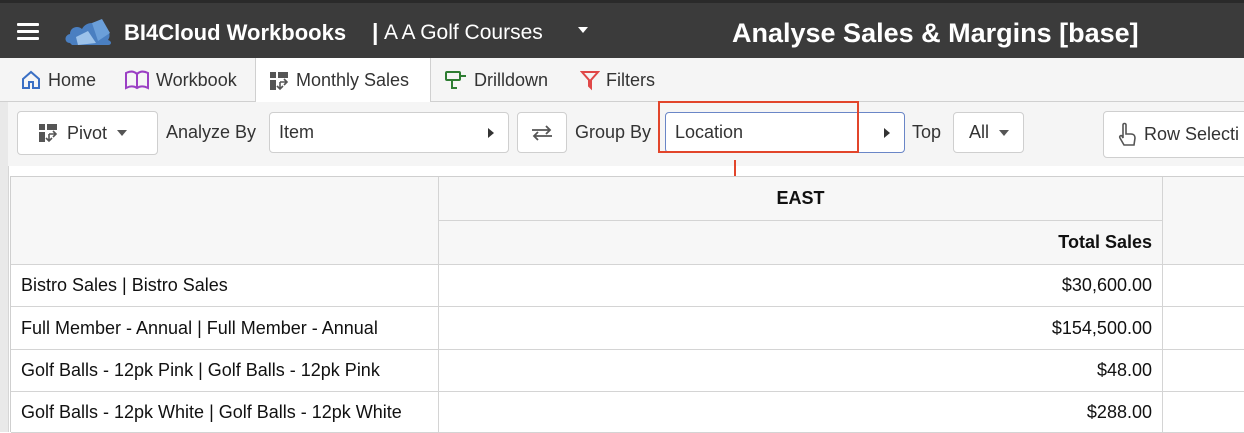  Describe the element at coordinates (353, 80) in the screenshot. I see `tab-label: Monthly Sales` at that location.